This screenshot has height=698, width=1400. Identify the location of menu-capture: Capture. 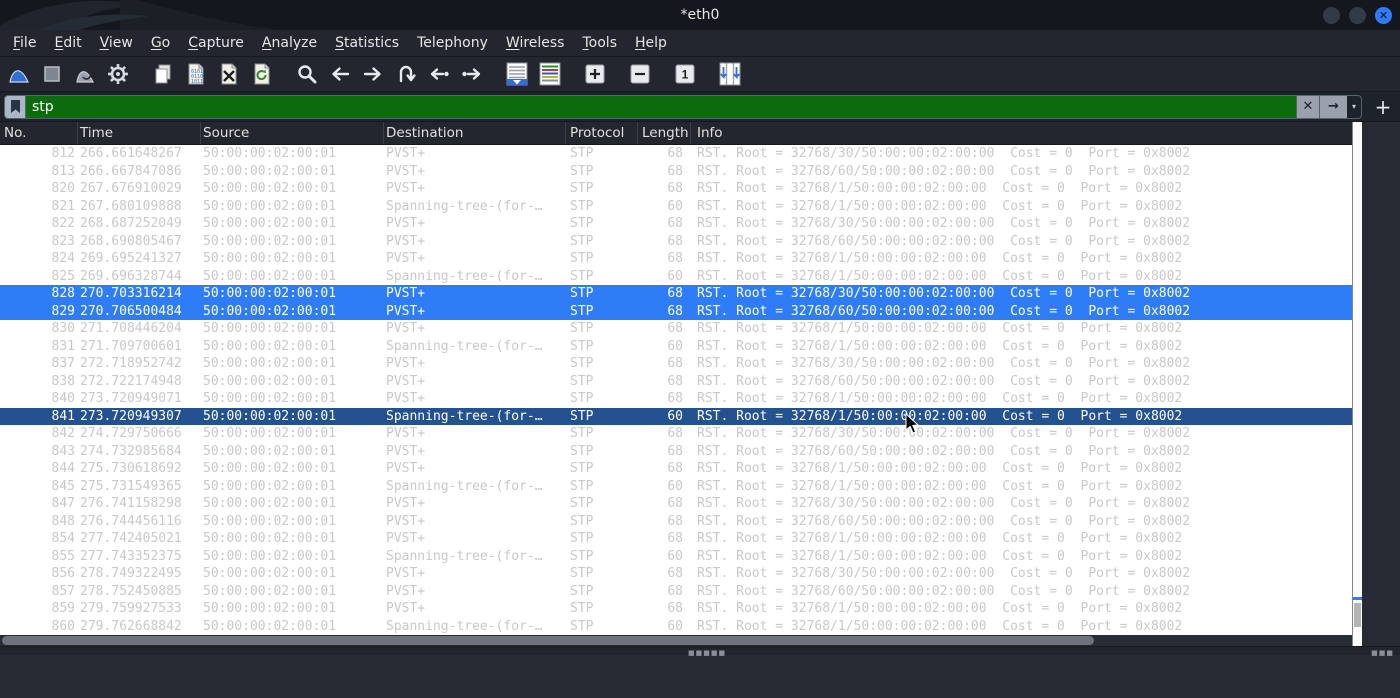
(216, 43).